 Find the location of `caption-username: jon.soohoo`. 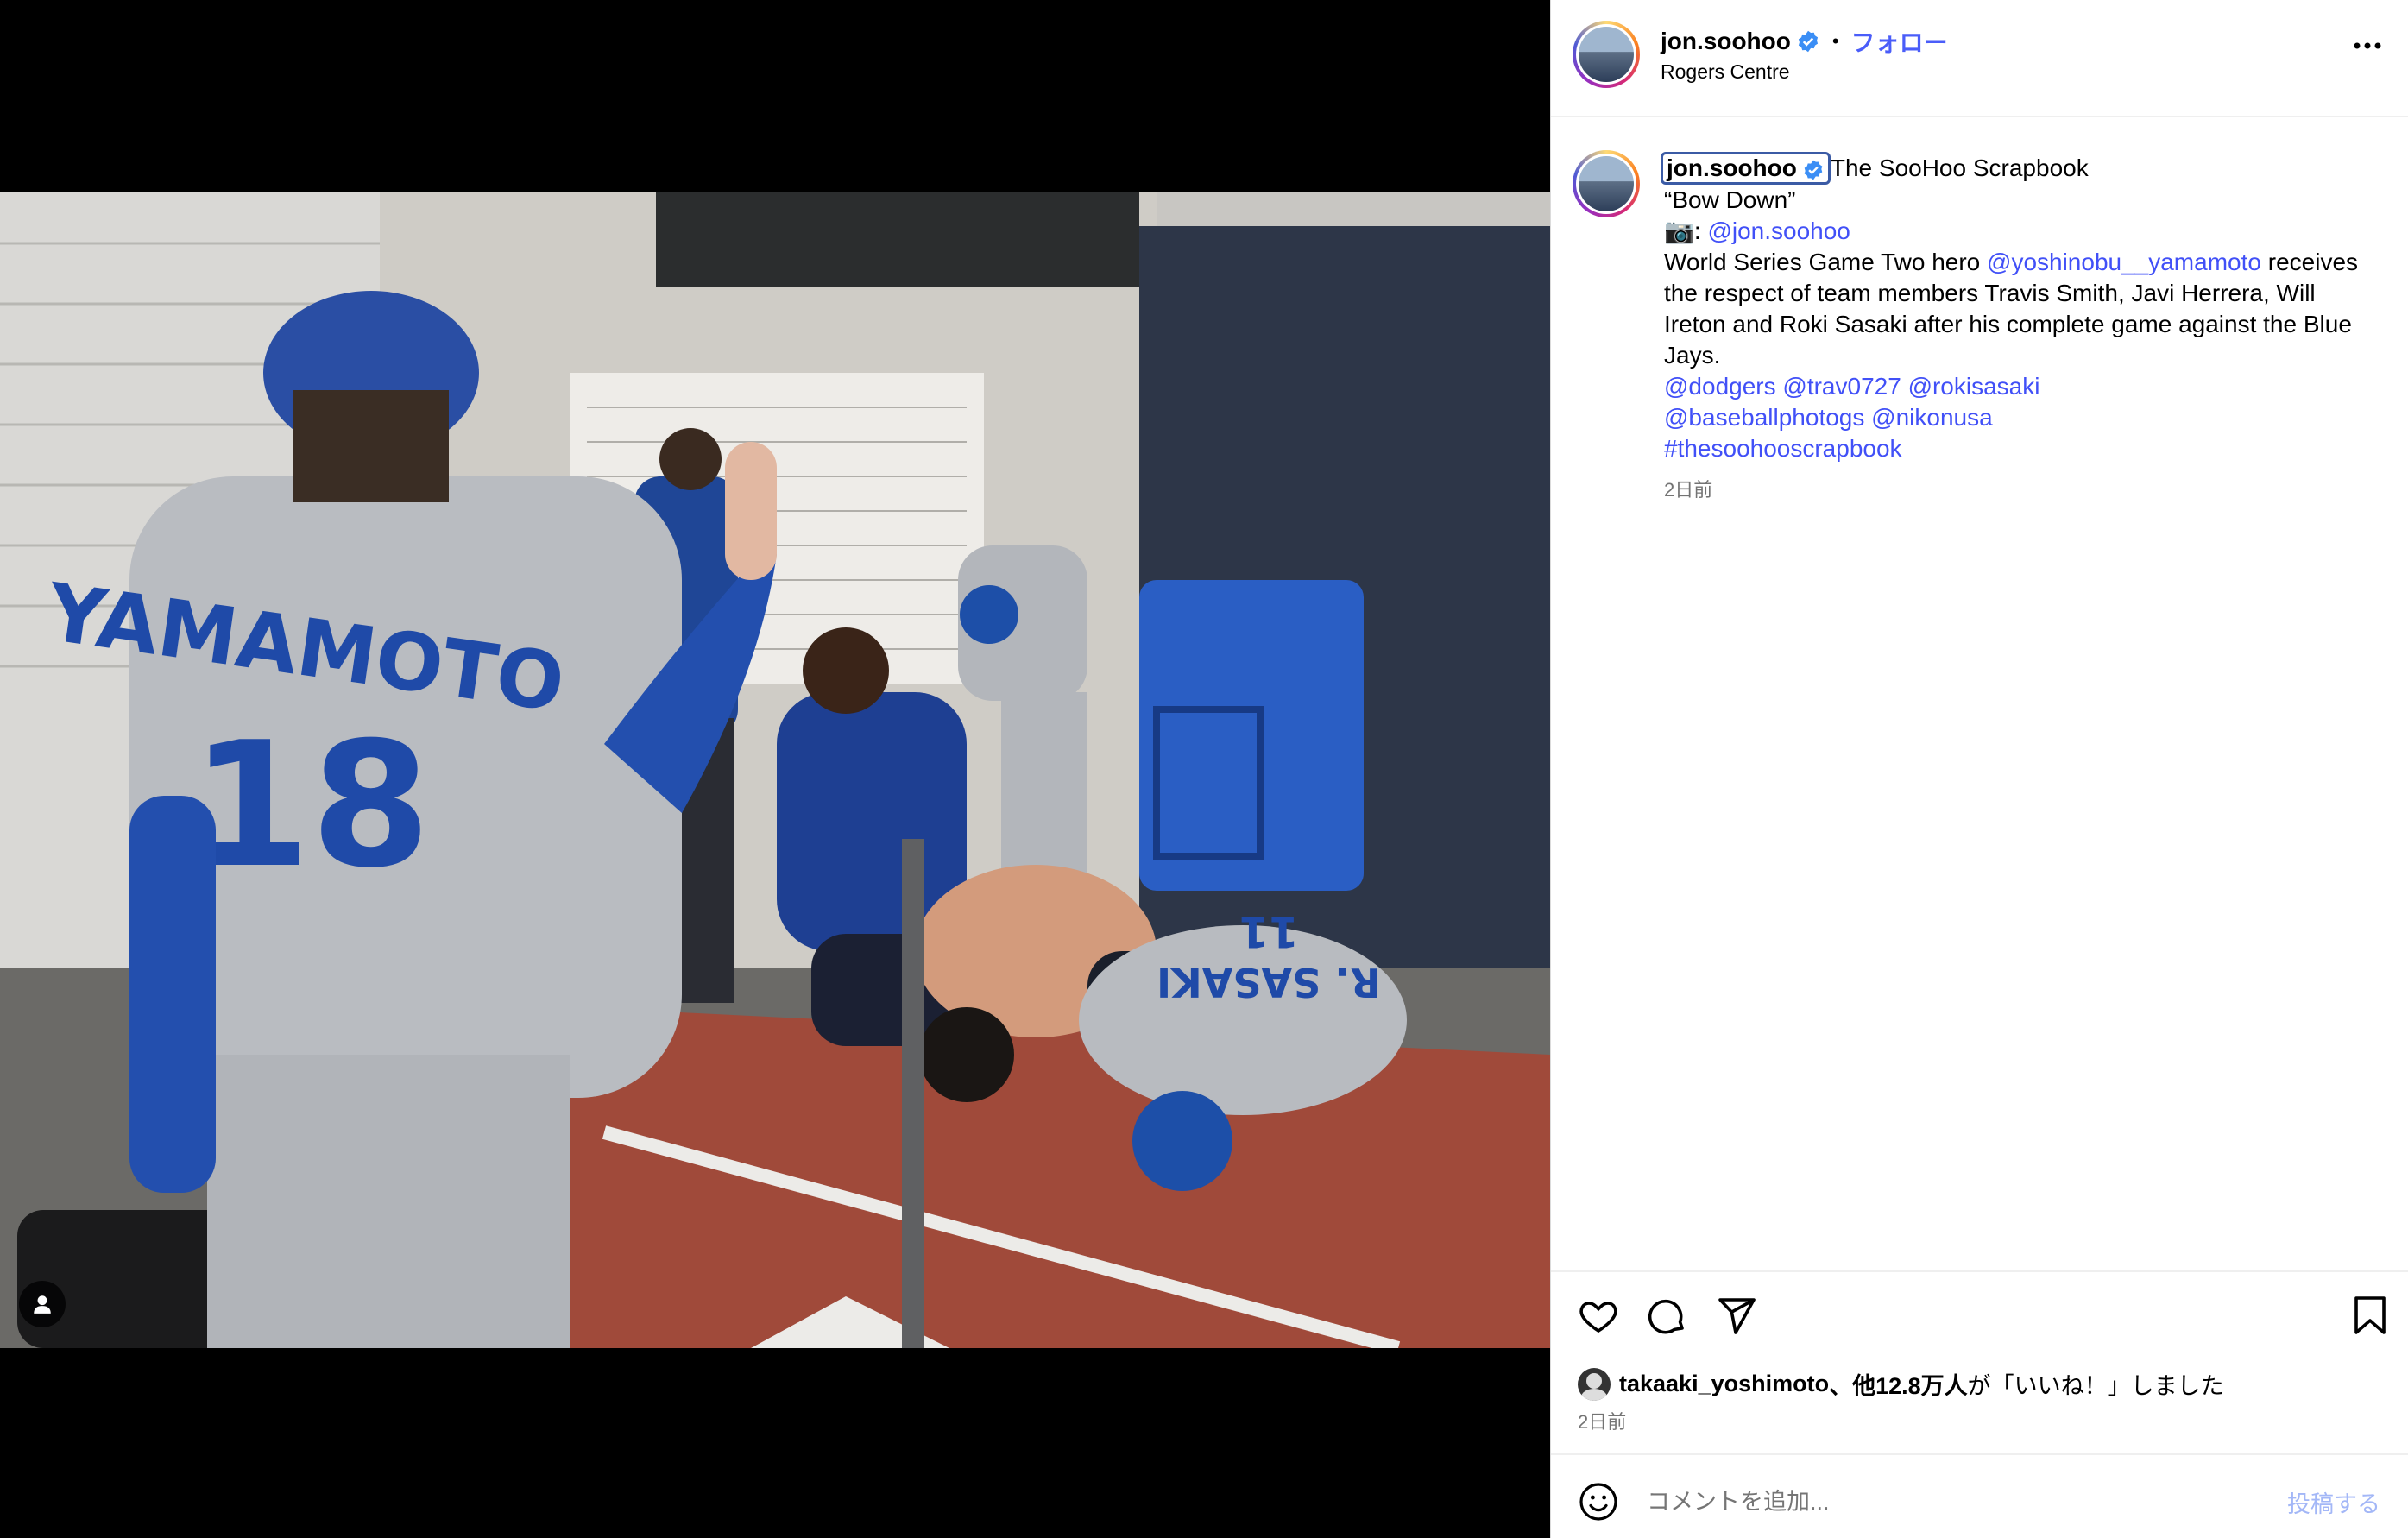

caption-username: jon.soohoo is located at coordinates (1746, 168).